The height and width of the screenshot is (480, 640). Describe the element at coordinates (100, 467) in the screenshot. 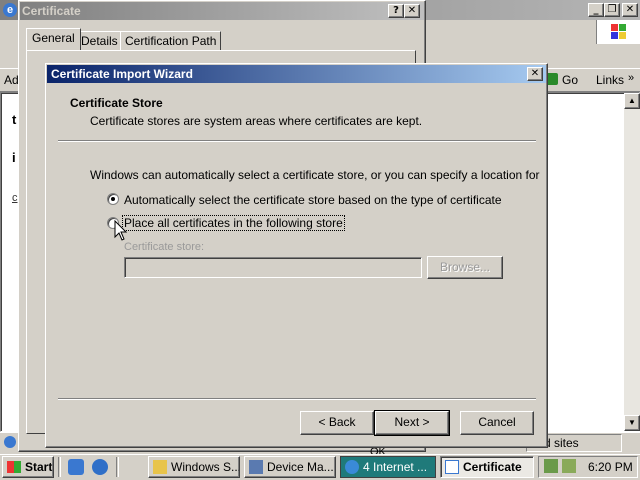

I see `quicklaunch-ie-icon` at that location.